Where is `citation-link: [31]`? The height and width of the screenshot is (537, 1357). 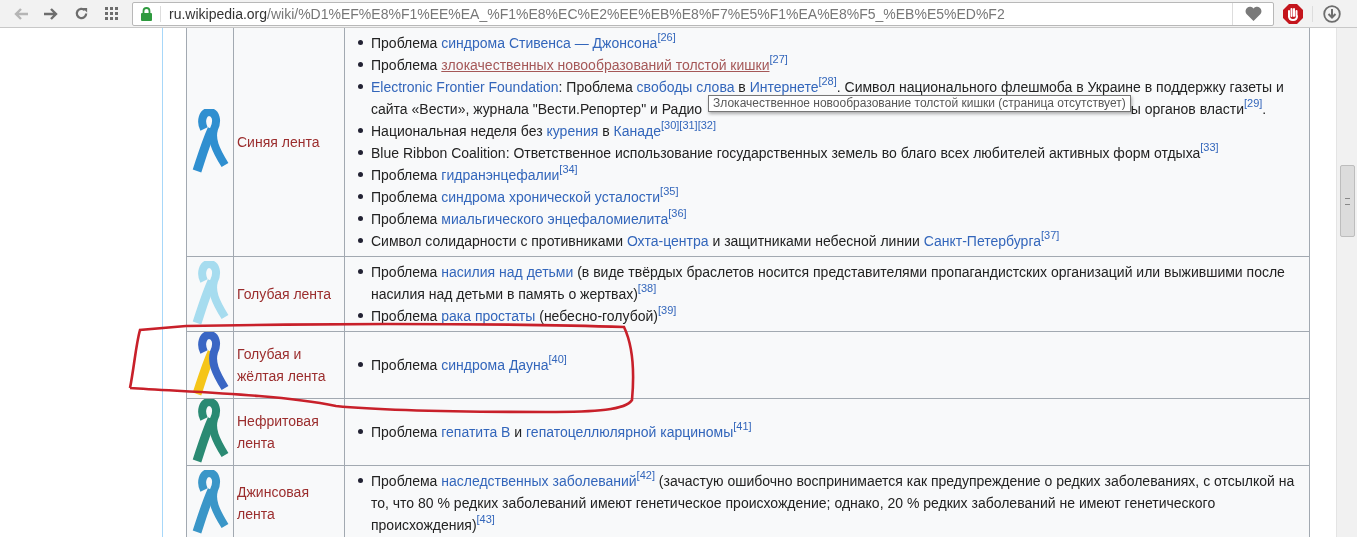
citation-link: [31] is located at coordinates (688, 125).